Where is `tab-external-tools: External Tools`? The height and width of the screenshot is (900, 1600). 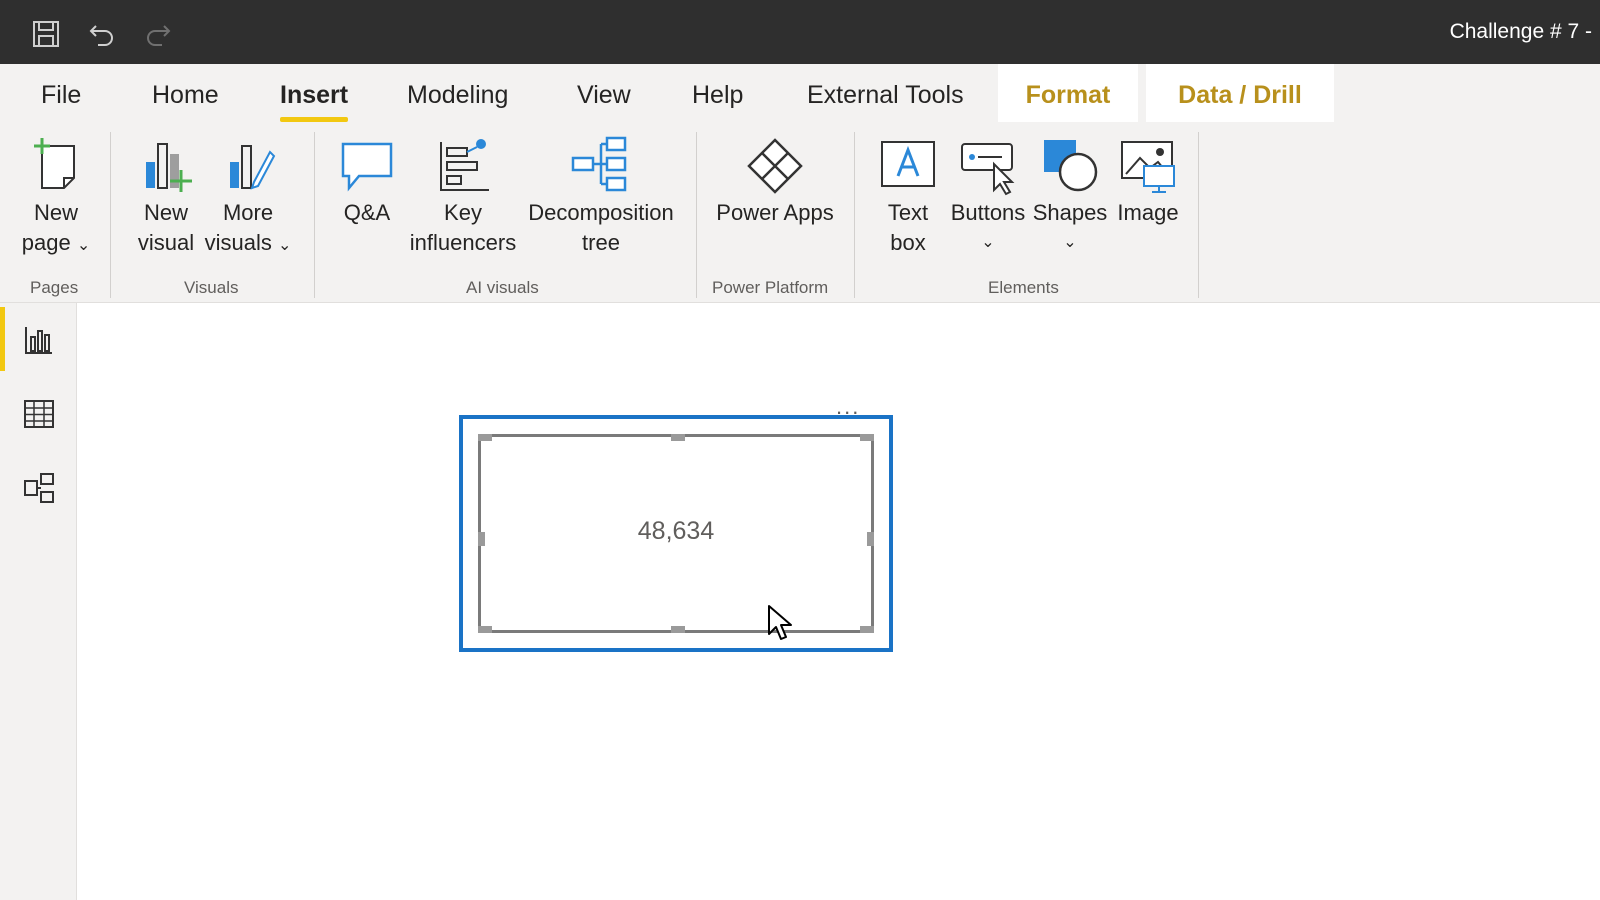 tab-external-tools: External Tools is located at coordinates (885, 93).